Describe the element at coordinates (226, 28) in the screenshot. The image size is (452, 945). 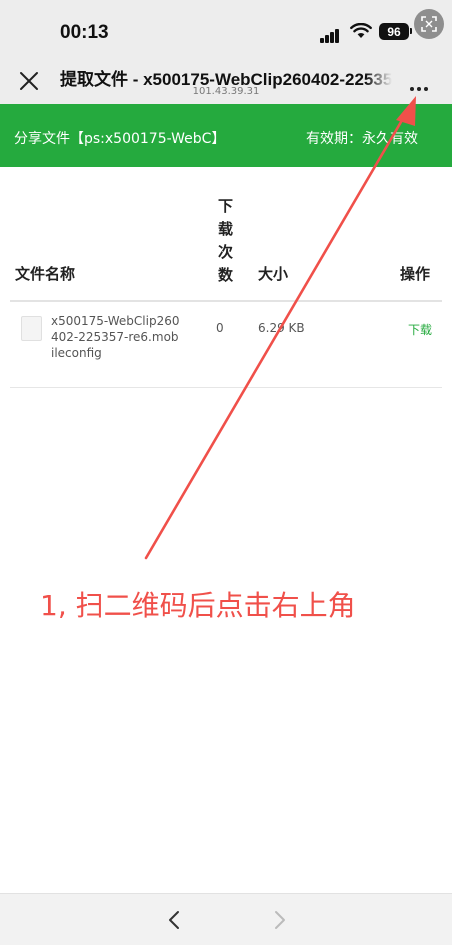
I see `status-bar: 00:13 96` at that location.